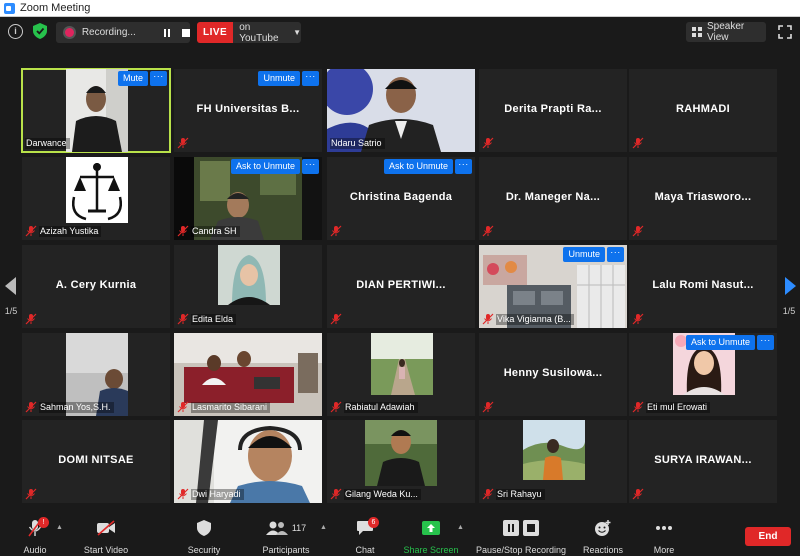 This screenshot has height=556, width=800. I want to click on participant-name: Sri Rahayu, so click(520, 494).